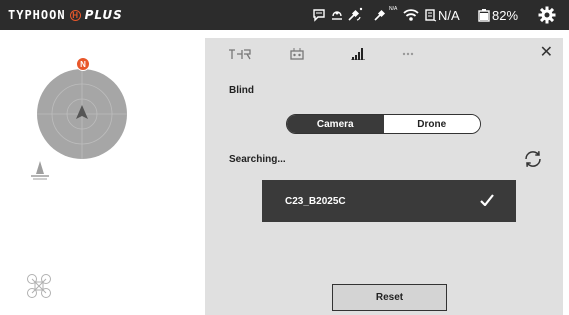 This screenshot has width=569, height=315. I want to click on brand-h-mark: H, so click(75, 15).